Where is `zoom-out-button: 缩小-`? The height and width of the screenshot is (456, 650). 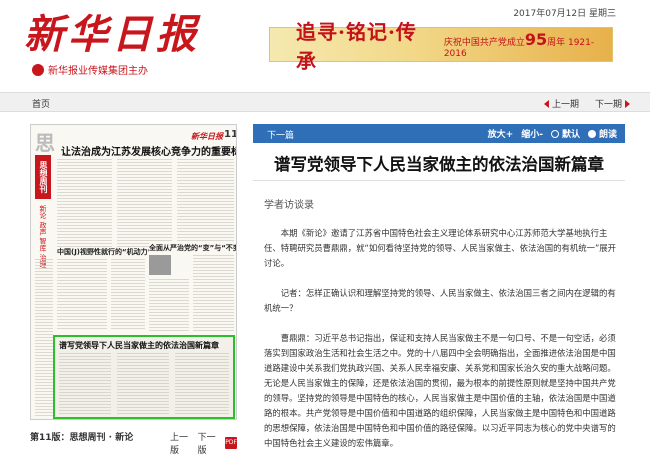 zoom-out-button: 缩小- is located at coordinates (532, 133).